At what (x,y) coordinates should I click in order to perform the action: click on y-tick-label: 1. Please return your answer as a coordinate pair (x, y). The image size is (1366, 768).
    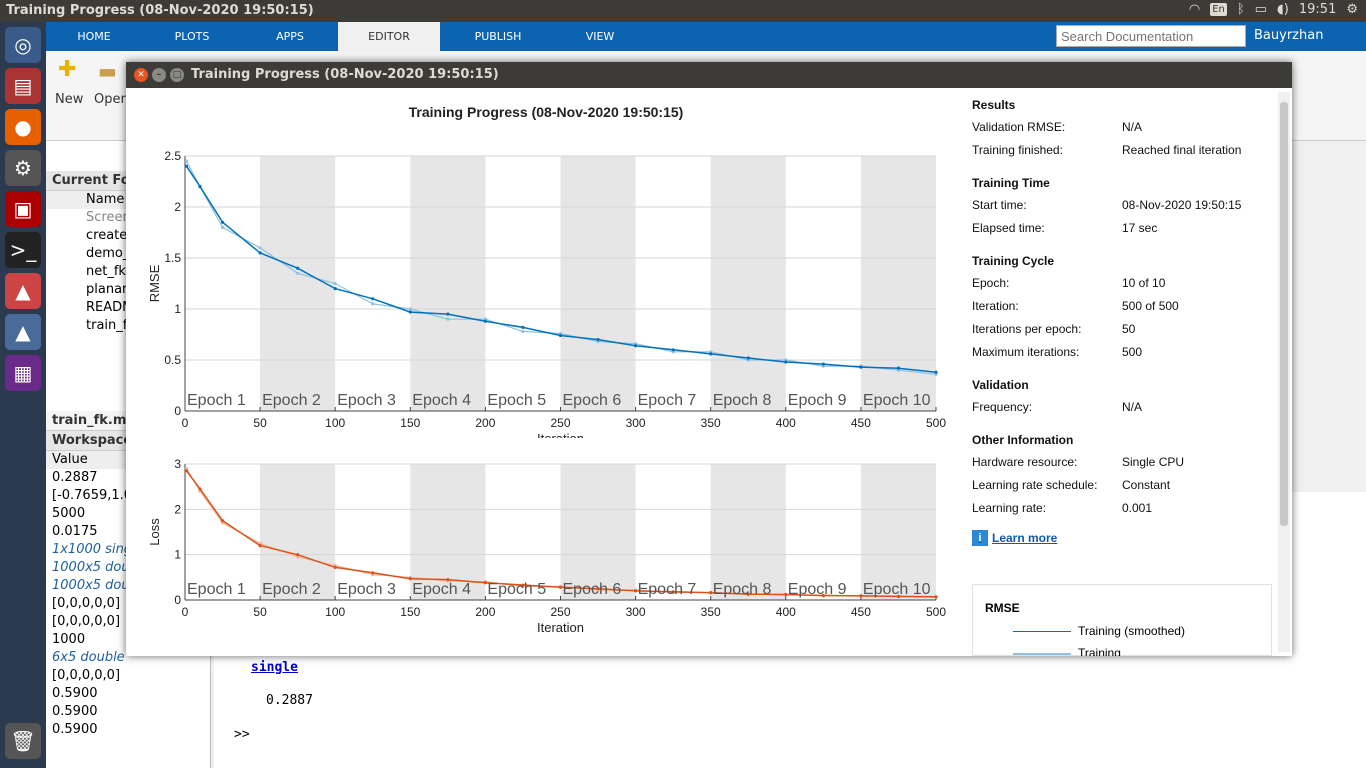
    Looking at the image, I should click on (177, 309).